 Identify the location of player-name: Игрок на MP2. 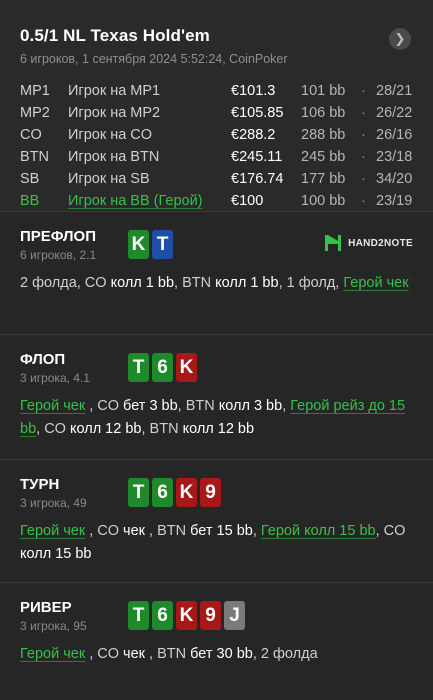
(114, 113).